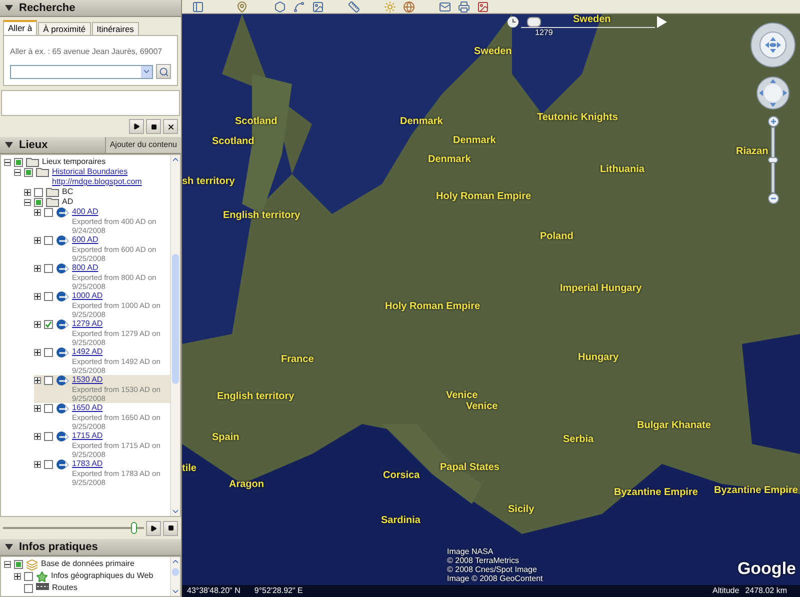 The width and height of the screenshot is (800, 597). What do you see at coordinates (662, 22) in the screenshot?
I see `play-icon` at bounding box center [662, 22].